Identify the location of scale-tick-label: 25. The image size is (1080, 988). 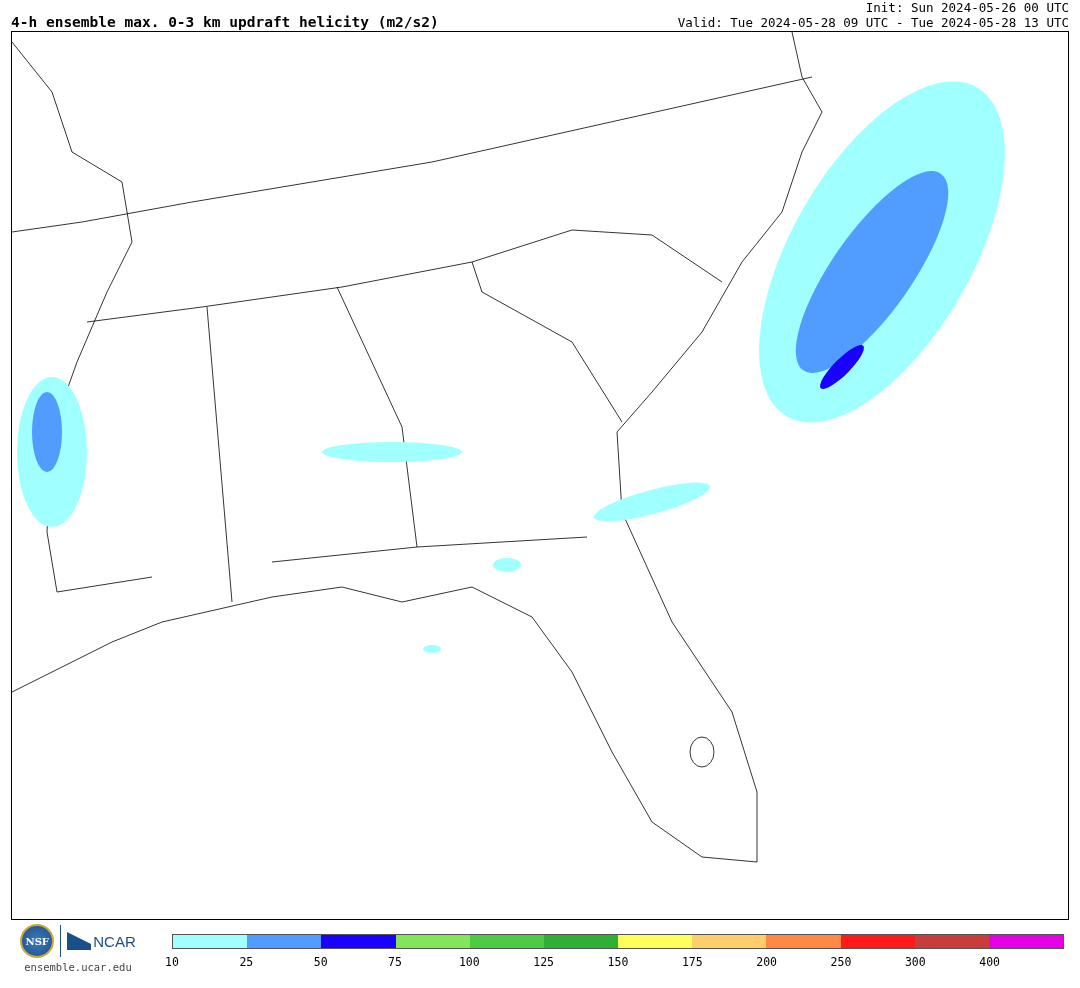
(246, 962).